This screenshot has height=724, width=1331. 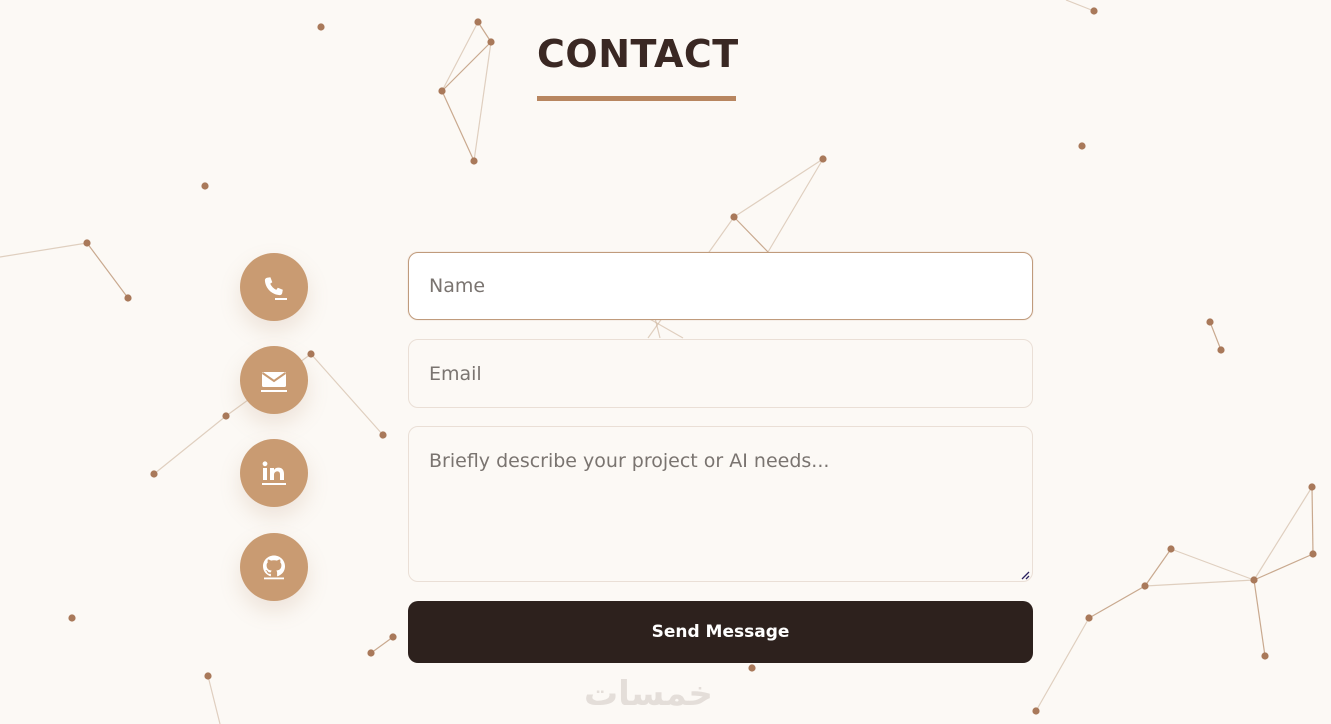 What do you see at coordinates (638, 54) in the screenshot?
I see `page-title: CONTACT` at bounding box center [638, 54].